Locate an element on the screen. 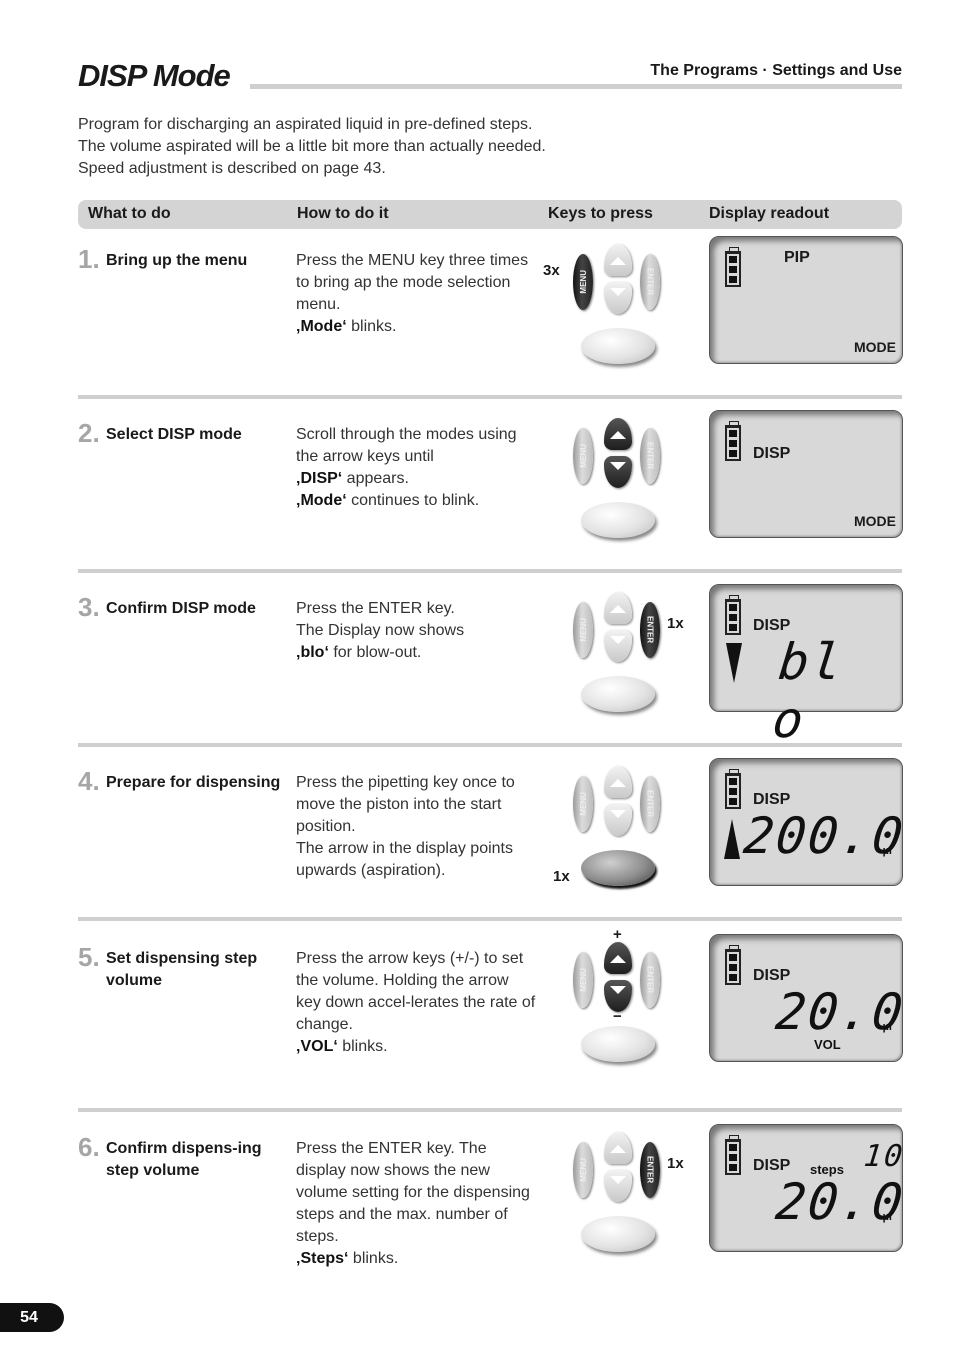  step-title: Confirm dispens-ing step volume is located at coordinates (184, 1159).